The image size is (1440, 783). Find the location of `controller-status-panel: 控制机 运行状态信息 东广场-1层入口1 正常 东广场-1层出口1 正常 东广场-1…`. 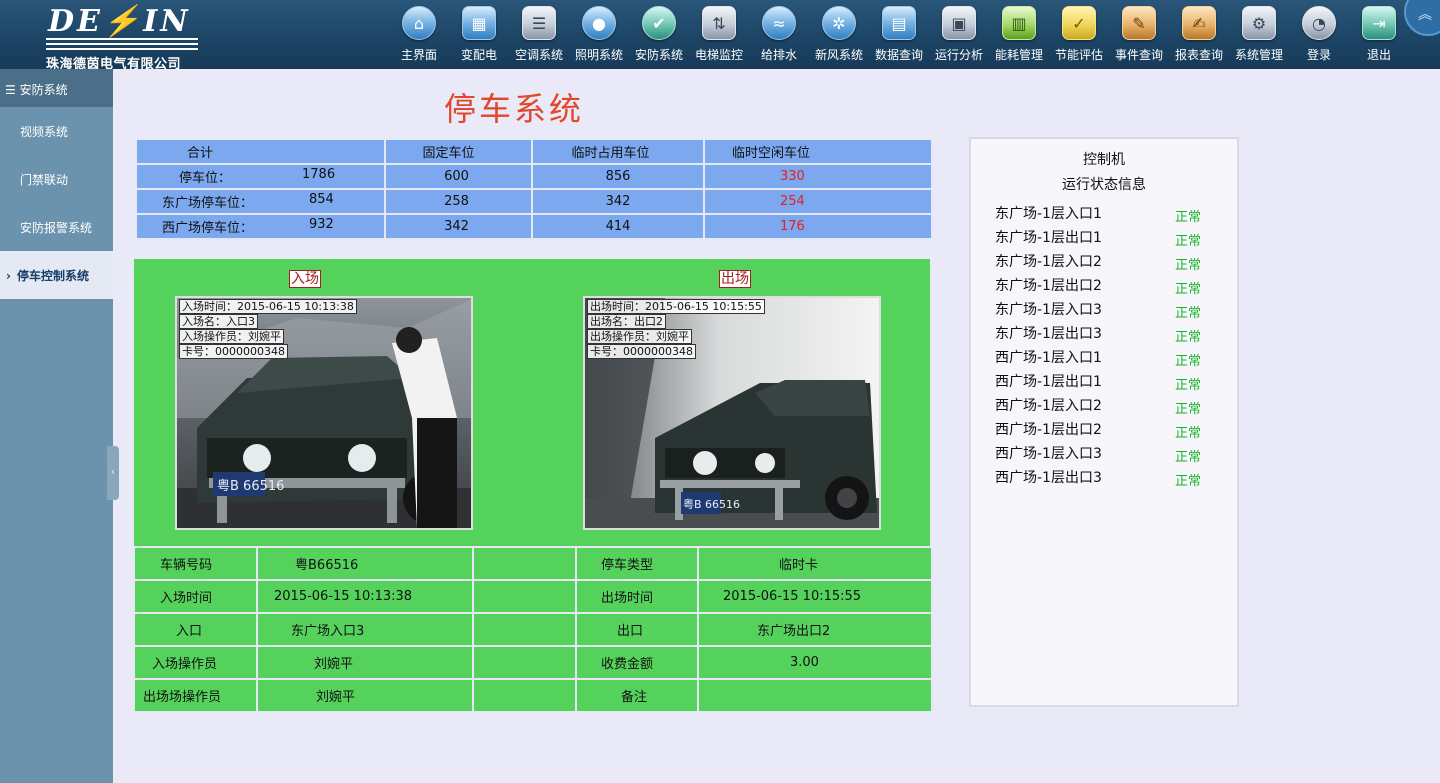

controller-status-panel: 控制机 运行状态信息 东广场-1层入口1 正常 东广场-1层出口1 正常 东广场-1… is located at coordinates (1104, 422).